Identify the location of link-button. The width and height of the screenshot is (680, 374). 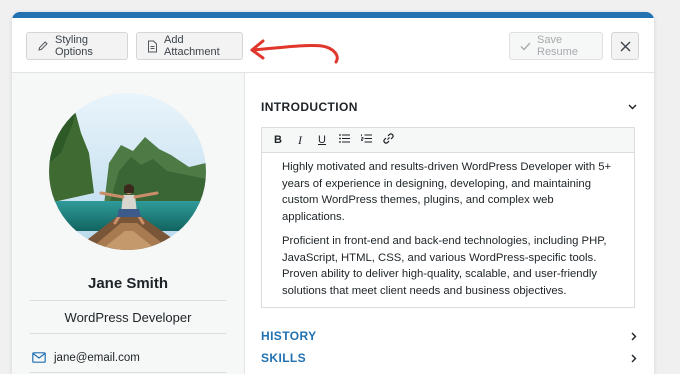
(388, 140).